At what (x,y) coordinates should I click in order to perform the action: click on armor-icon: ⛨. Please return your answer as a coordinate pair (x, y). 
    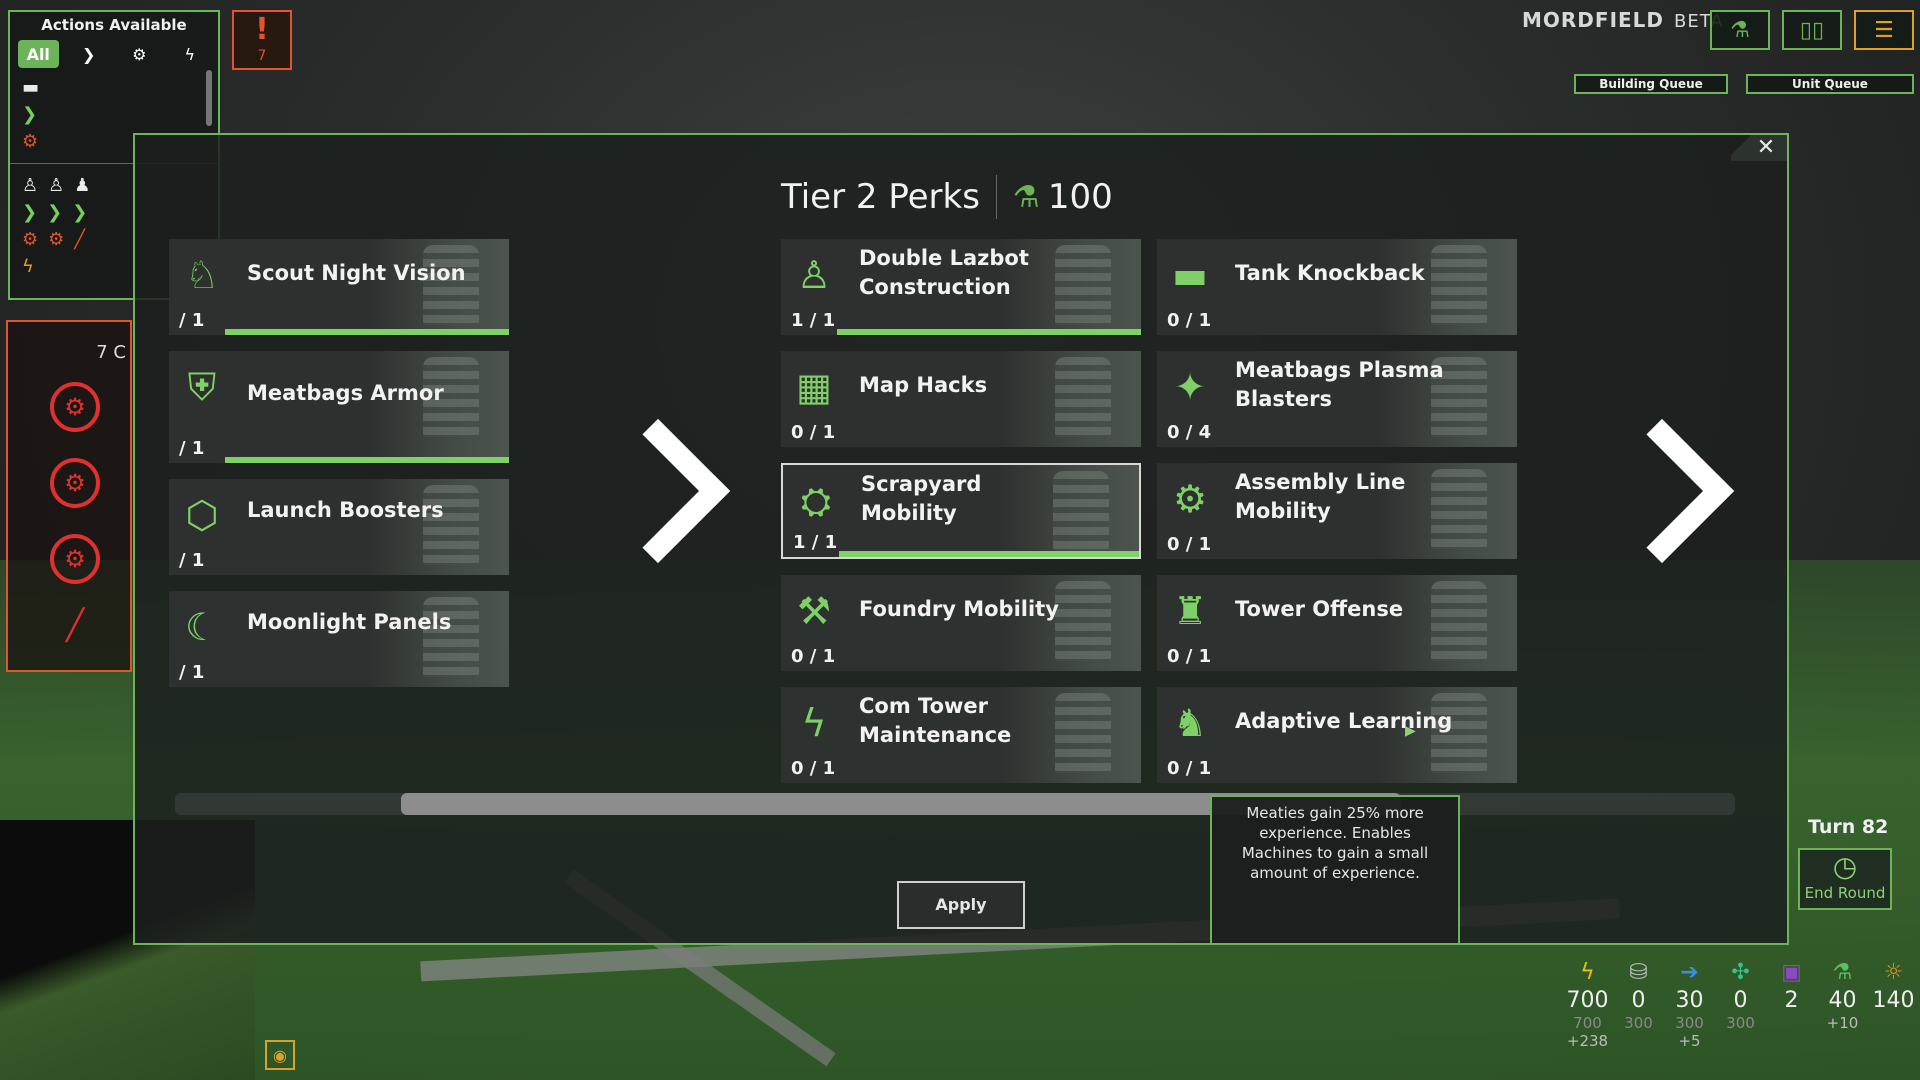
    Looking at the image, I should click on (202, 386).